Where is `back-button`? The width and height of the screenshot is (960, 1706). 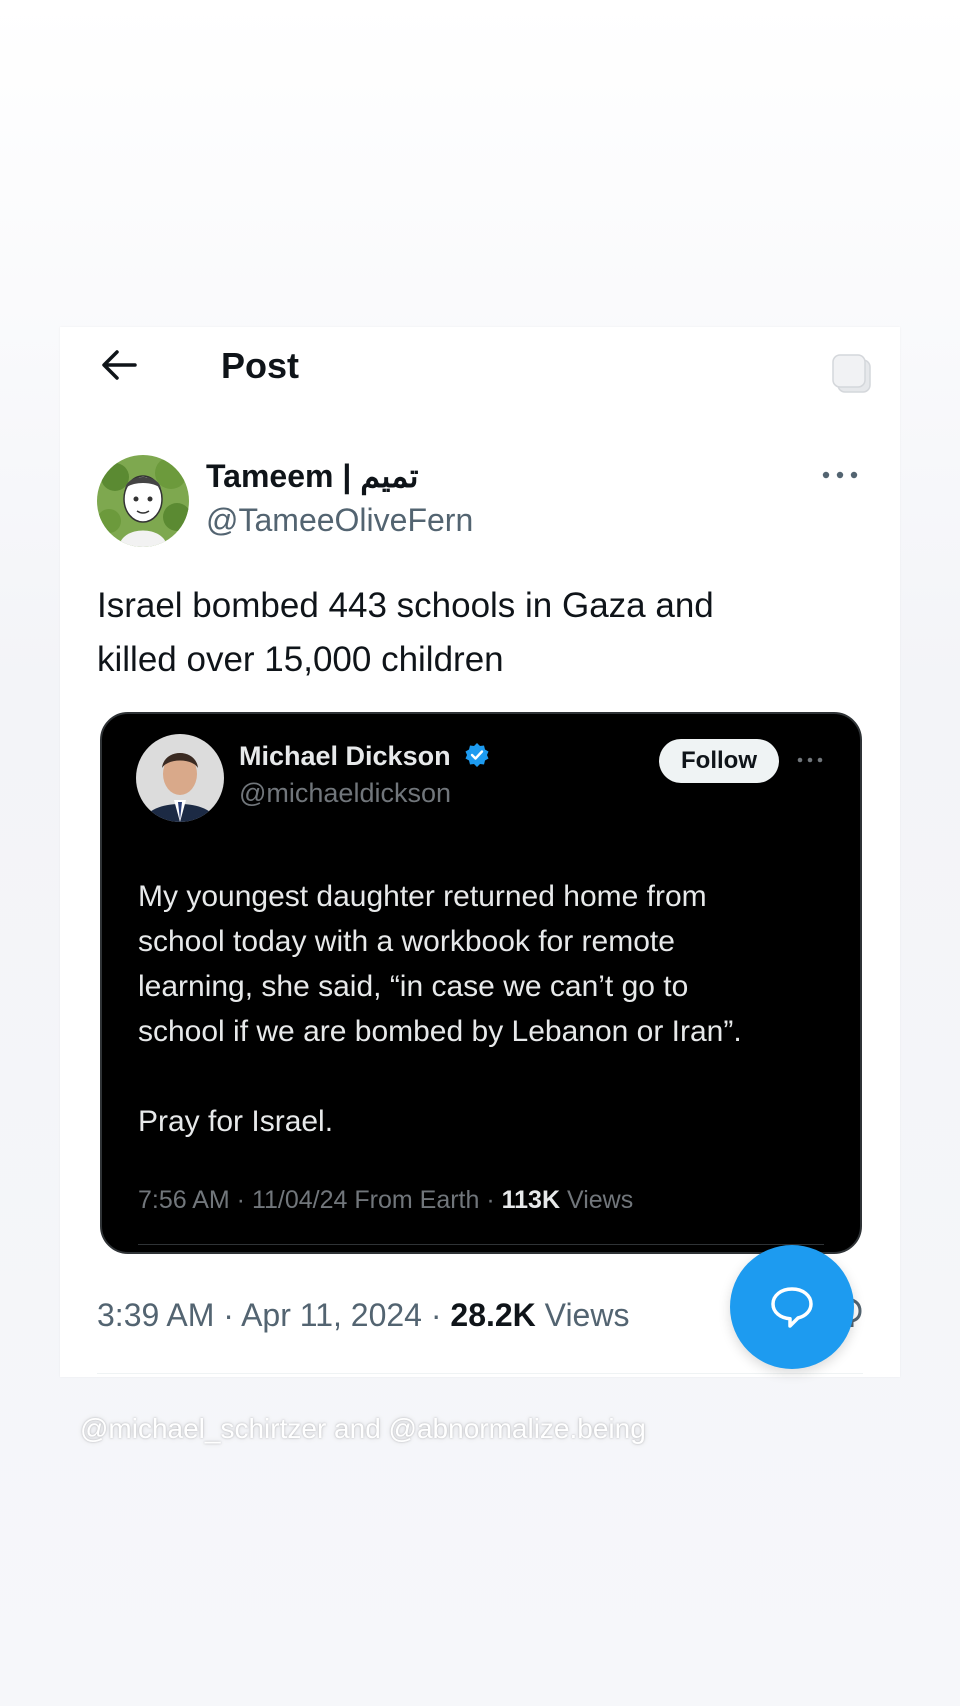
back-button is located at coordinates (119, 365).